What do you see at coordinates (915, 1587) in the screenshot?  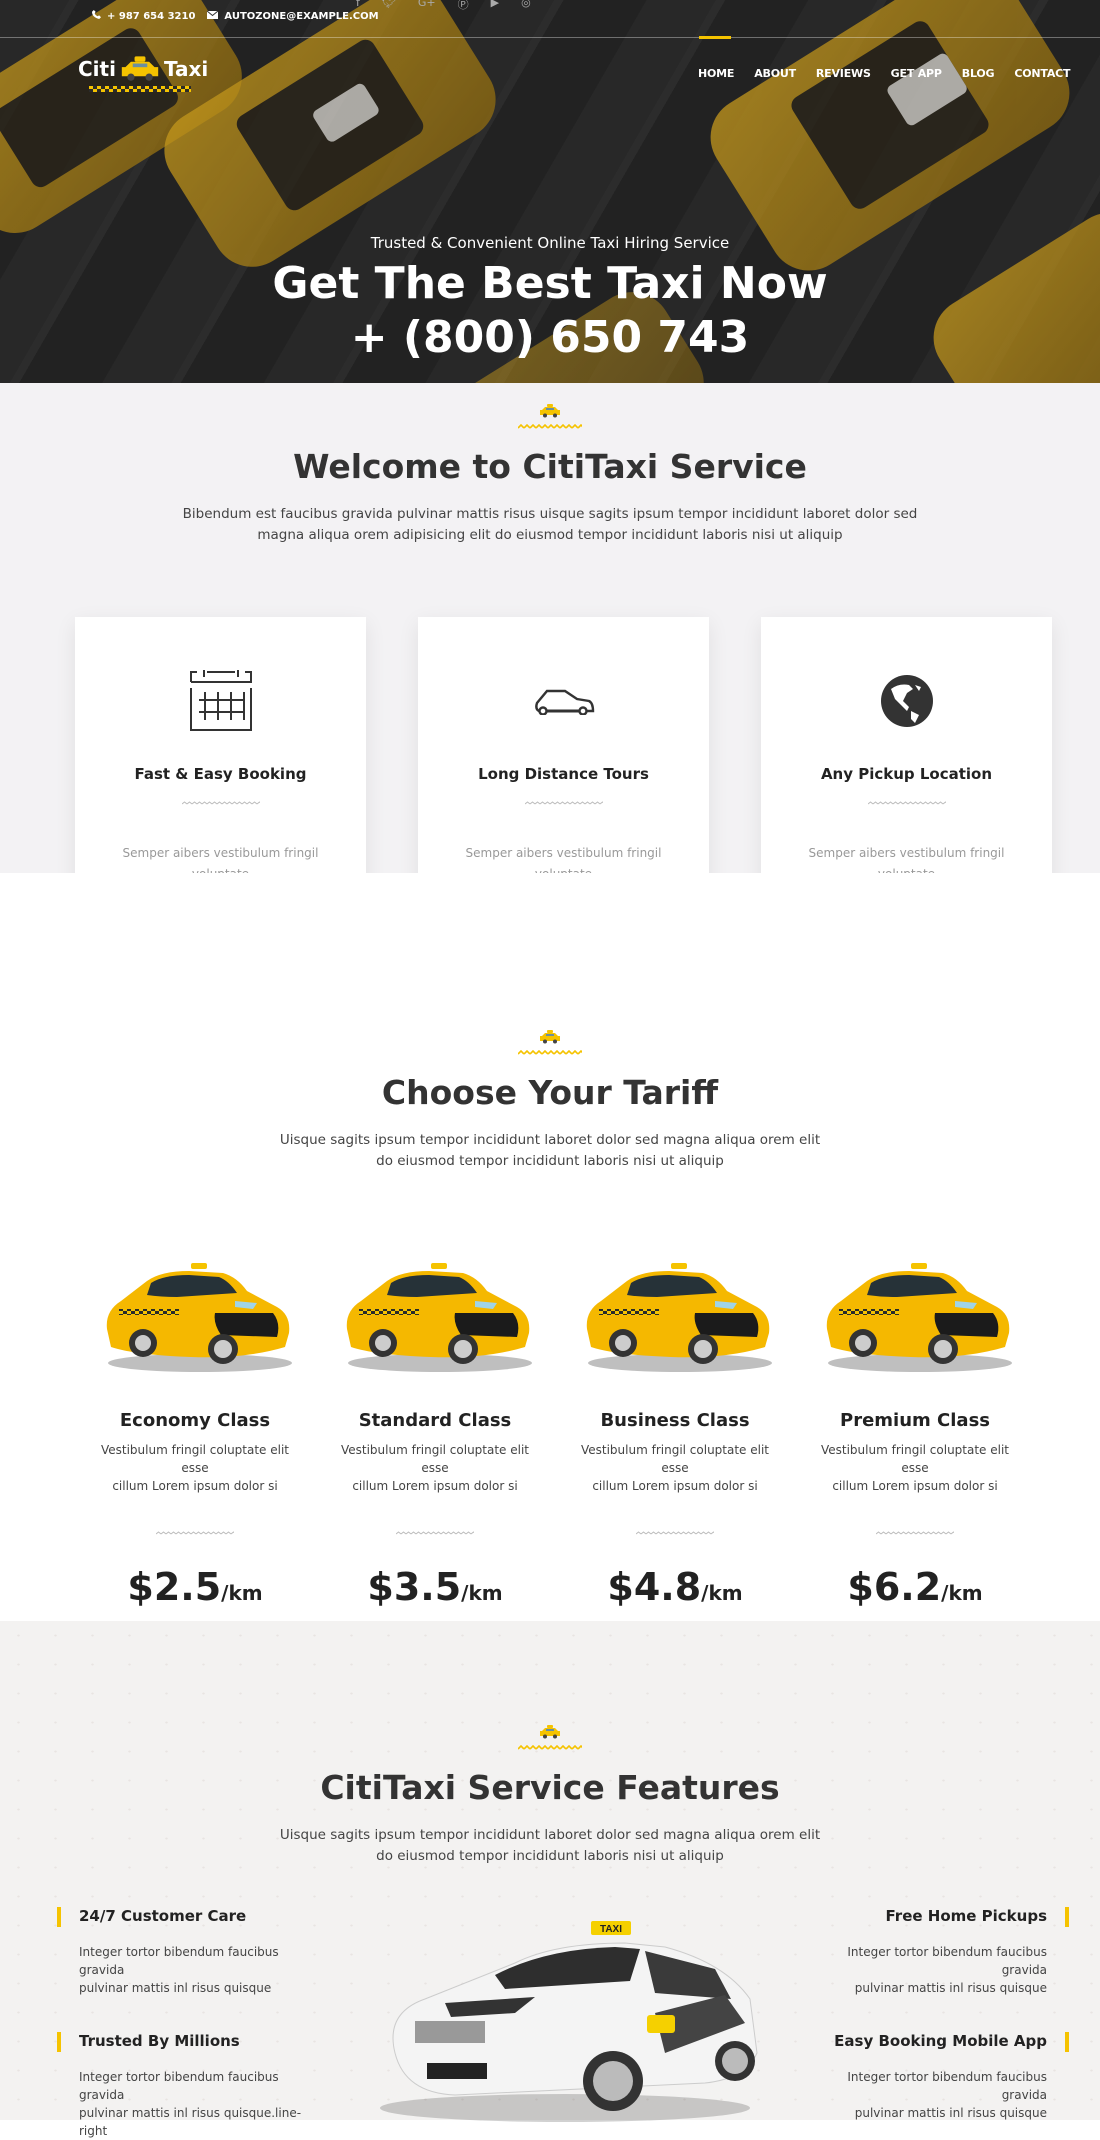 I see `tariff-price: $6.2/km` at bounding box center [915, 1587].